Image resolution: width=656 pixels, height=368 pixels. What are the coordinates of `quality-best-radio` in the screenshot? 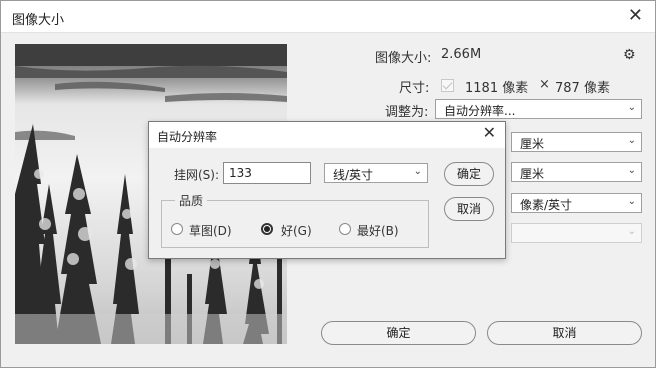 It's located at (345, 229).